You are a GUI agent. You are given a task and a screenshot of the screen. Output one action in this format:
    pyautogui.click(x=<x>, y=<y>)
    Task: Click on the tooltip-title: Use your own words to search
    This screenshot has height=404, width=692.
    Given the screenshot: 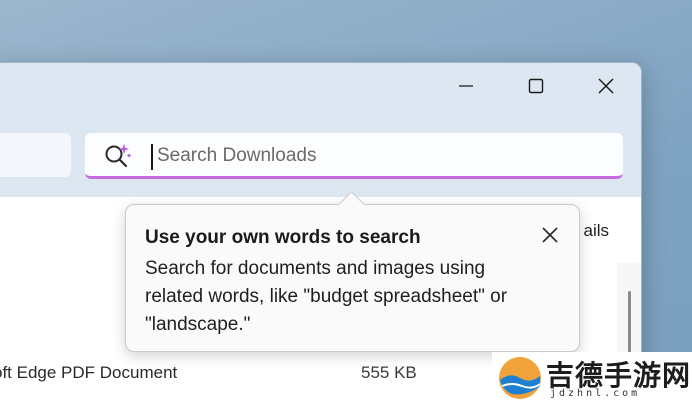 What is the action you would take?
    pyautogui.click(x=283, y=237)
    